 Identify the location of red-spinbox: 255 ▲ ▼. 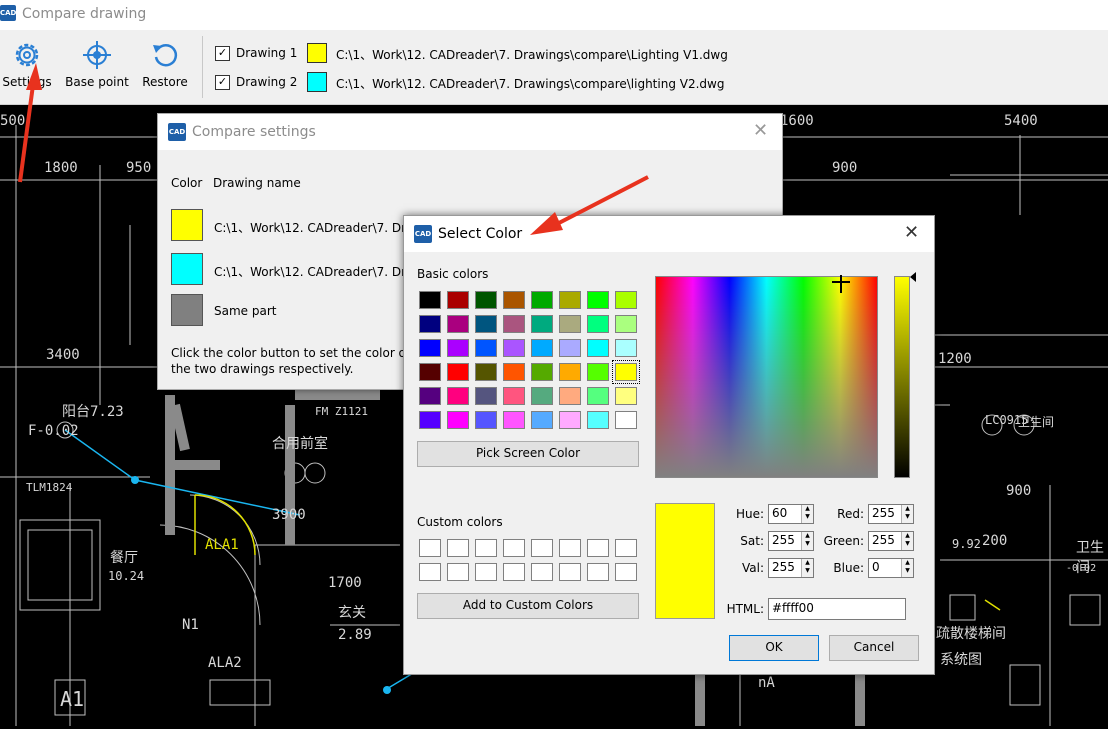
(891, 514).